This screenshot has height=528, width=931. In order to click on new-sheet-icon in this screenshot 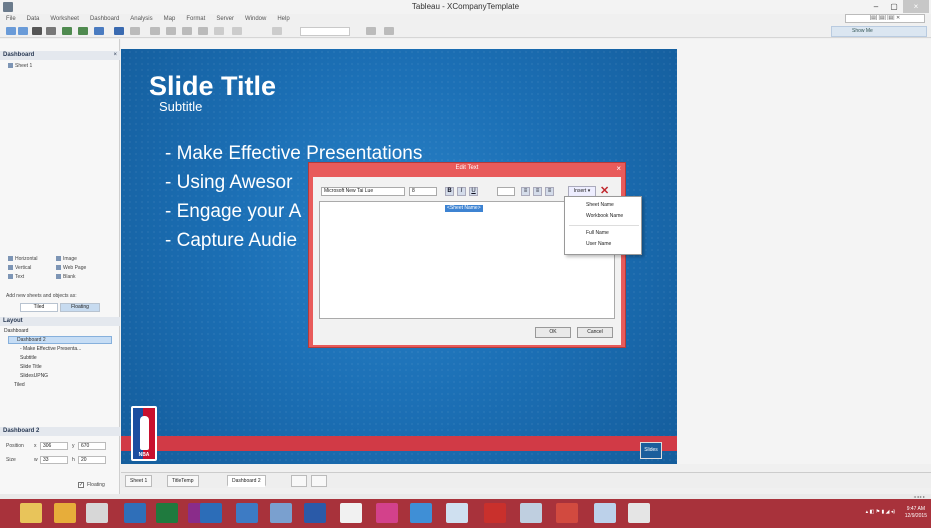, I will do `click(299, 481)`.